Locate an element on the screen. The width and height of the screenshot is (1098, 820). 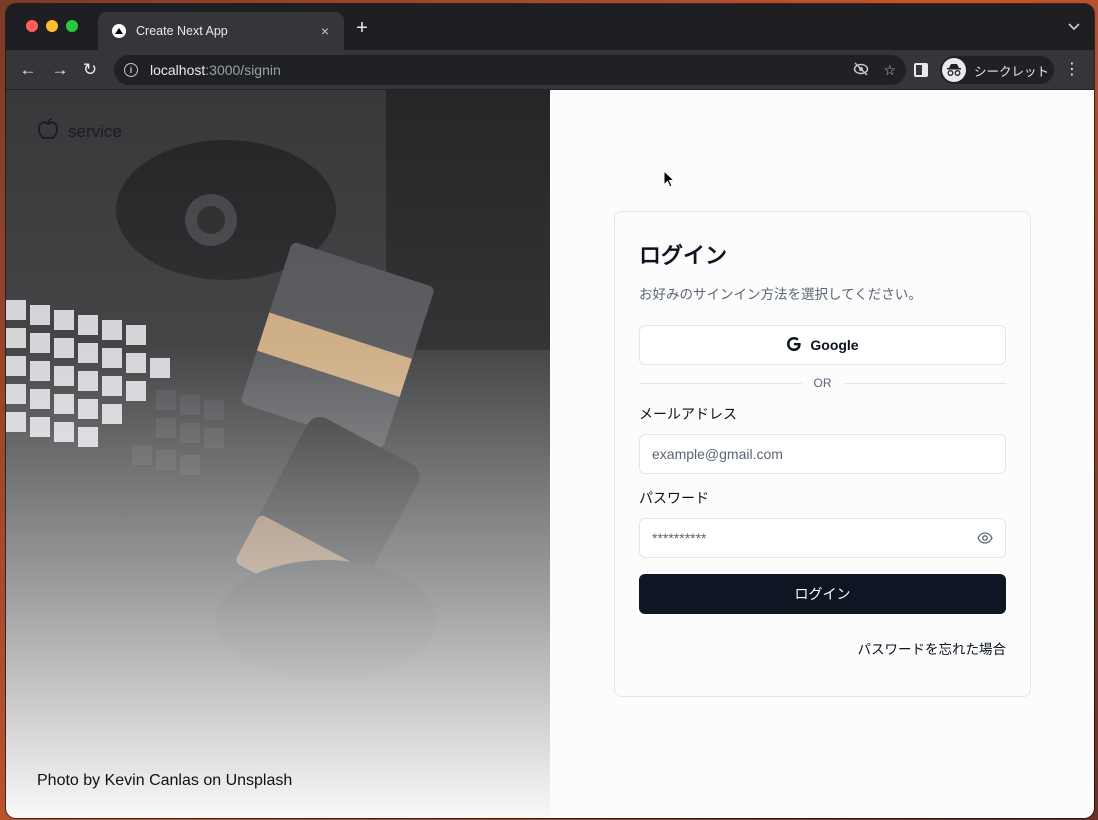
show-password-eye-icon is located at coordinates (985, 539).